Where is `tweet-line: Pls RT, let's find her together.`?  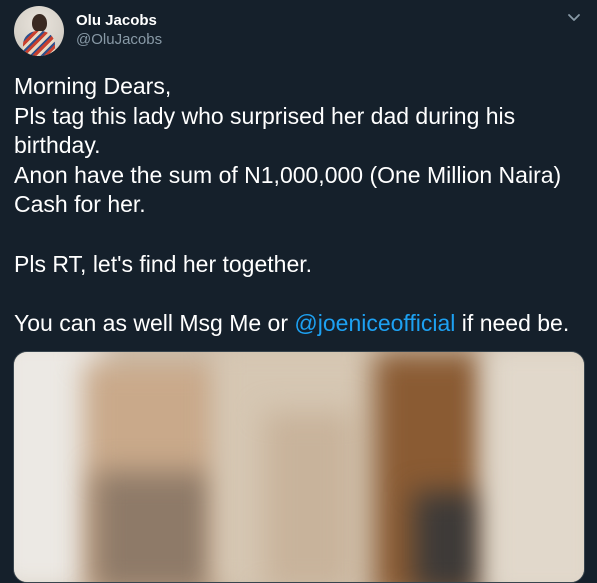
tweet-line: Pls RT, let's find her together. is located at coordinates (163, 263).